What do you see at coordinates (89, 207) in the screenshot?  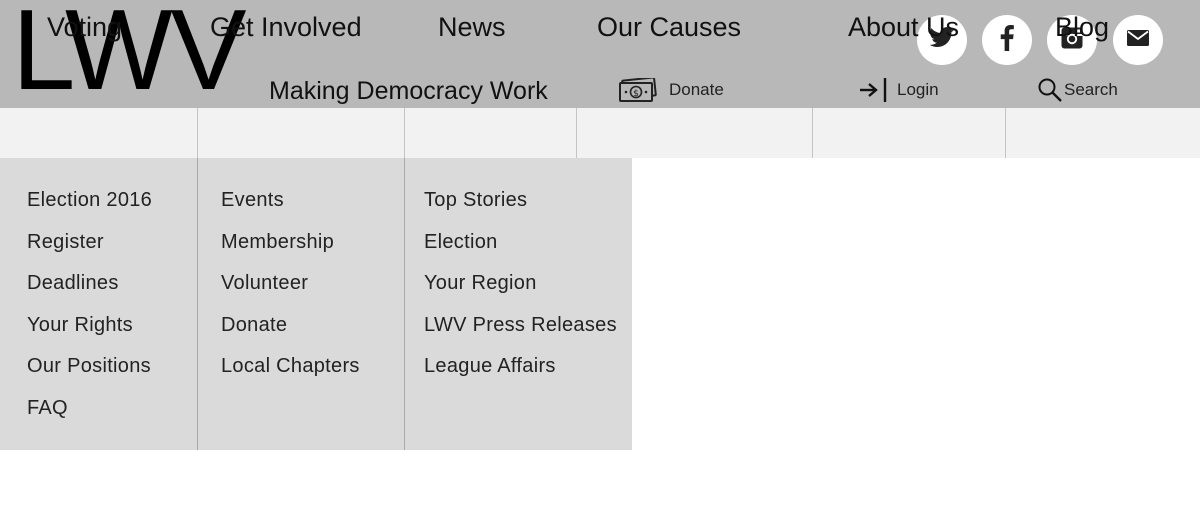 I see `dropdown-item-election-2016: Election 2016` at bounding box center [89, 207].